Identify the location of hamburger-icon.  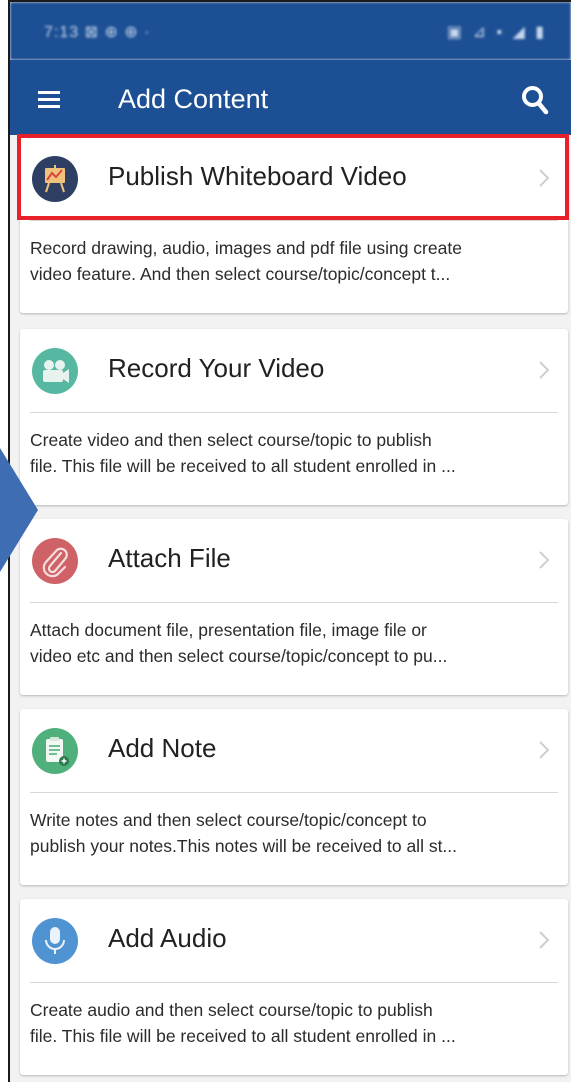
(49, 99).